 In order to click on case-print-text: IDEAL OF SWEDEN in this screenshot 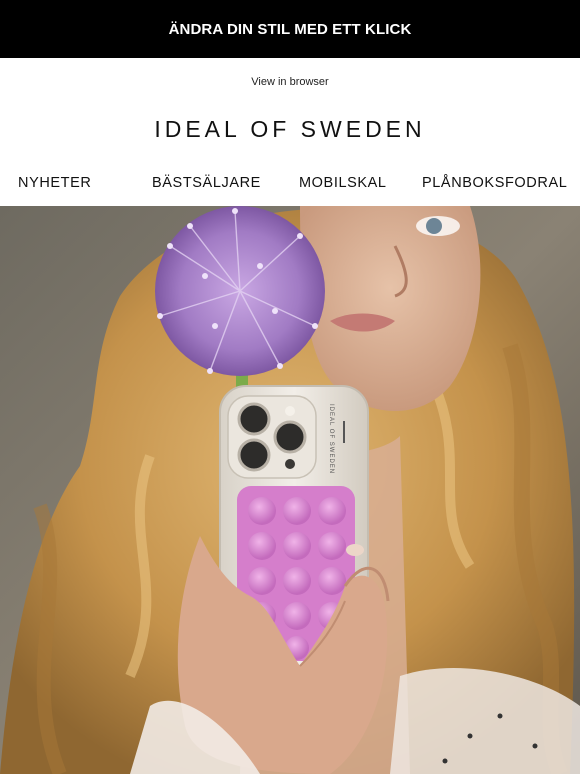, I will do `click(331, 439)`.